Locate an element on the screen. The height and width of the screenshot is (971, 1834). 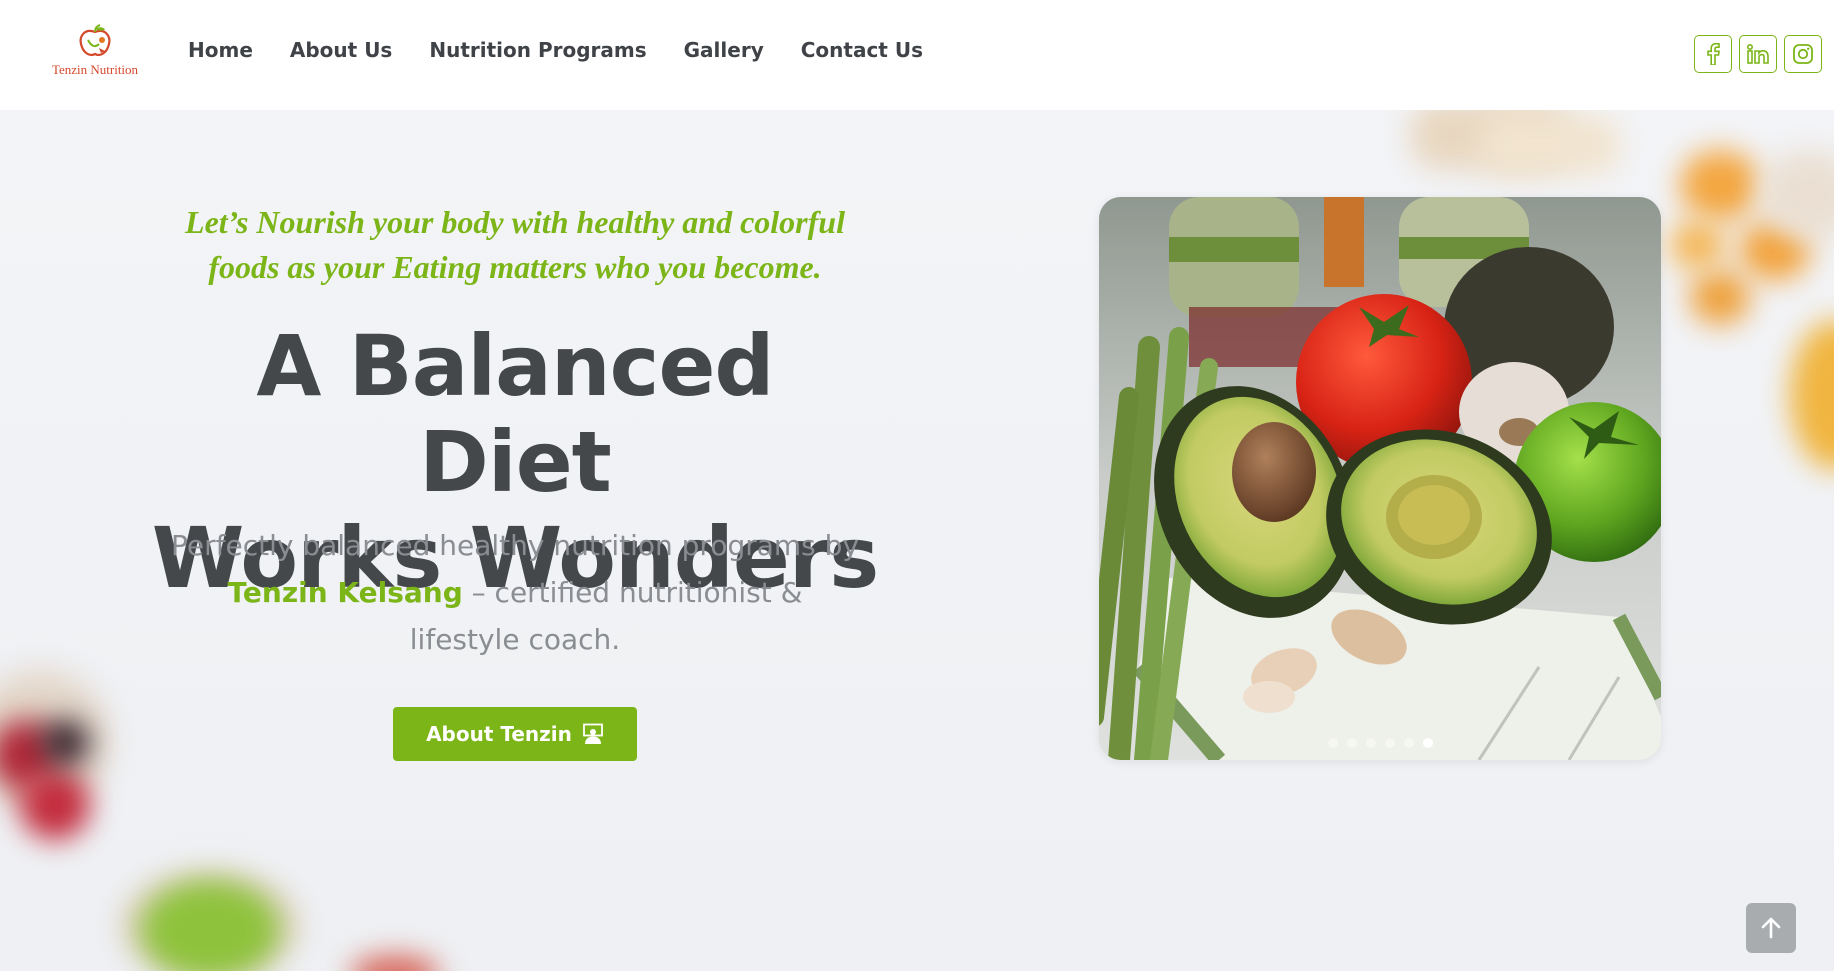
linkedin-button is located at coordinates (1758, 54).